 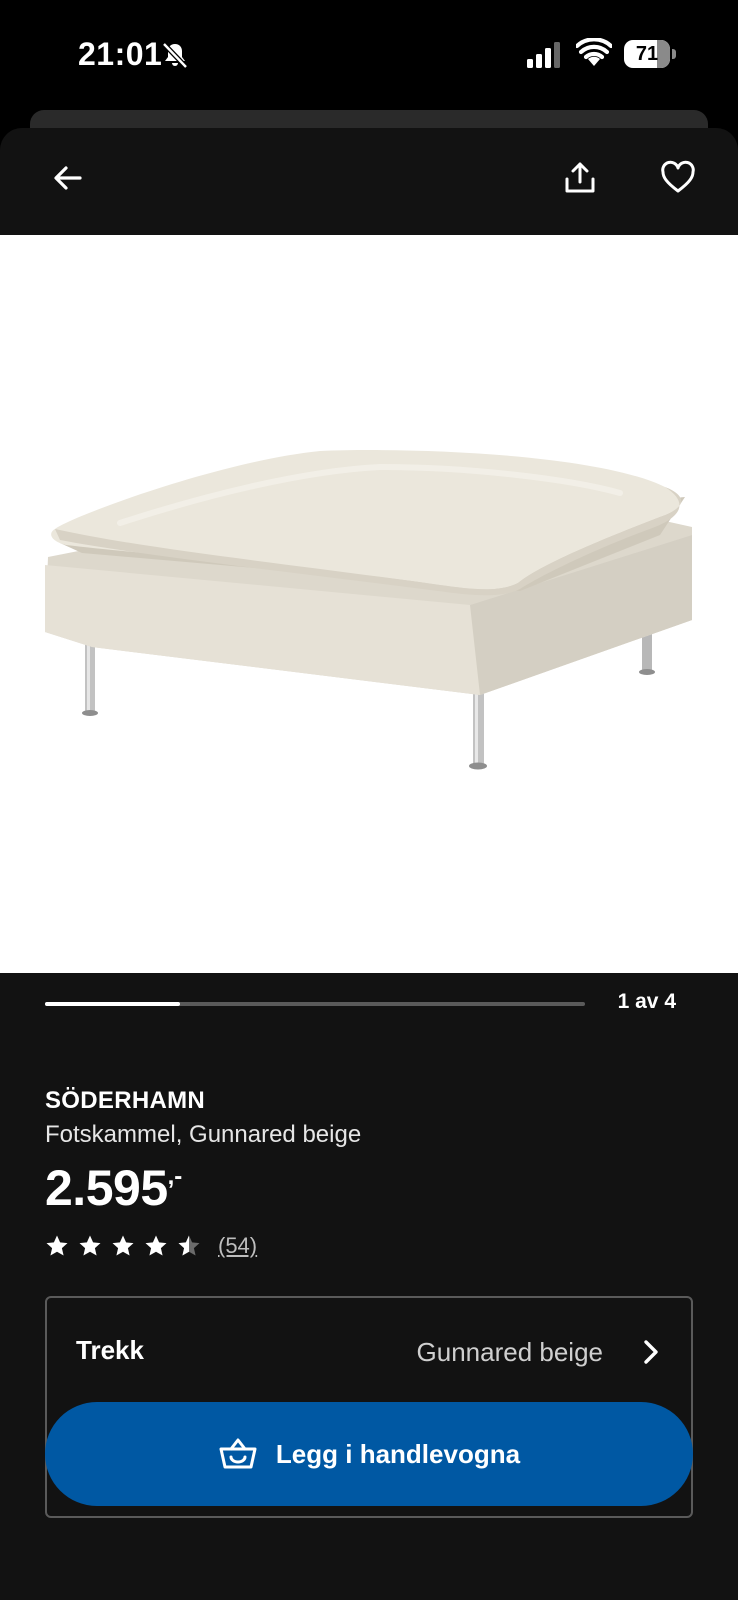 I want to click on signal-icon, so click(x=543, y=55).